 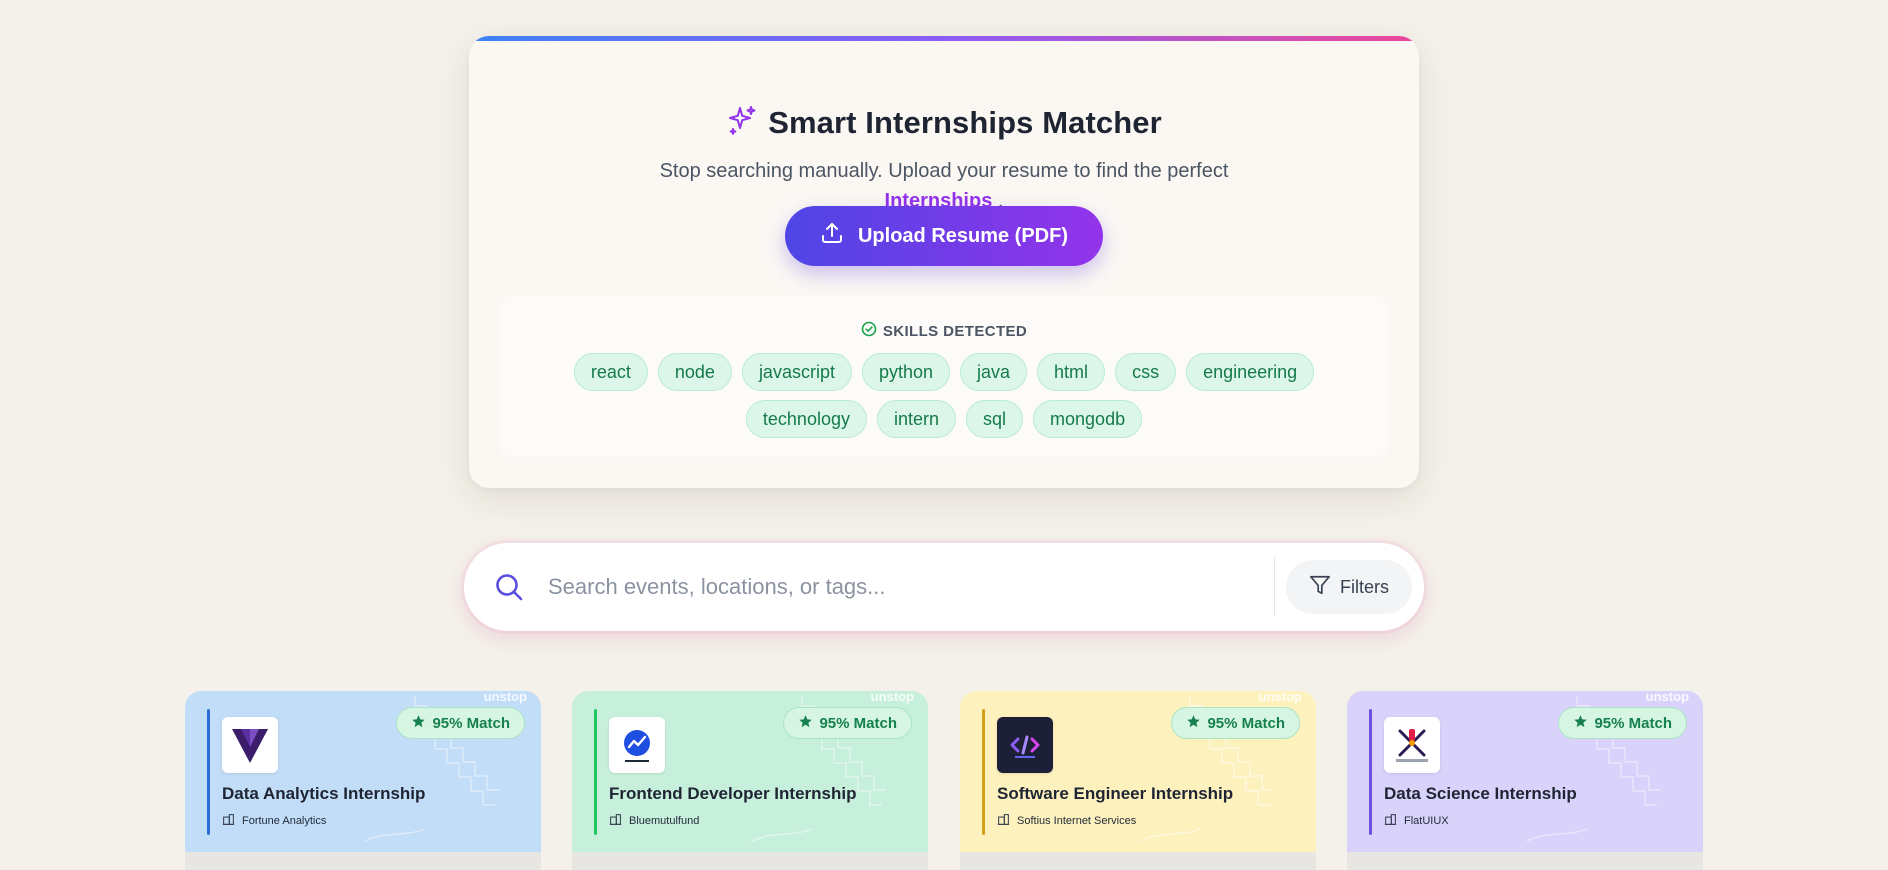 What do you see at coordinates (838, 587) in the screenshot?
I see `search-input` at bounding box center [838, 587].